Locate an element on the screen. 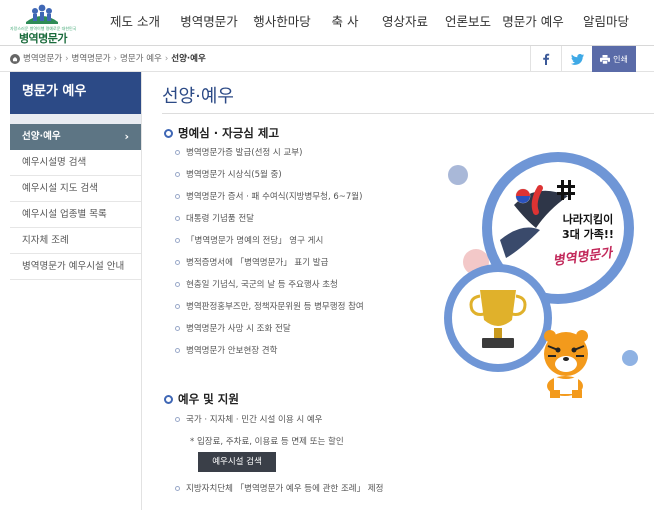  nav-item-families: 병역명문가 is located at coordinates (209, 23).